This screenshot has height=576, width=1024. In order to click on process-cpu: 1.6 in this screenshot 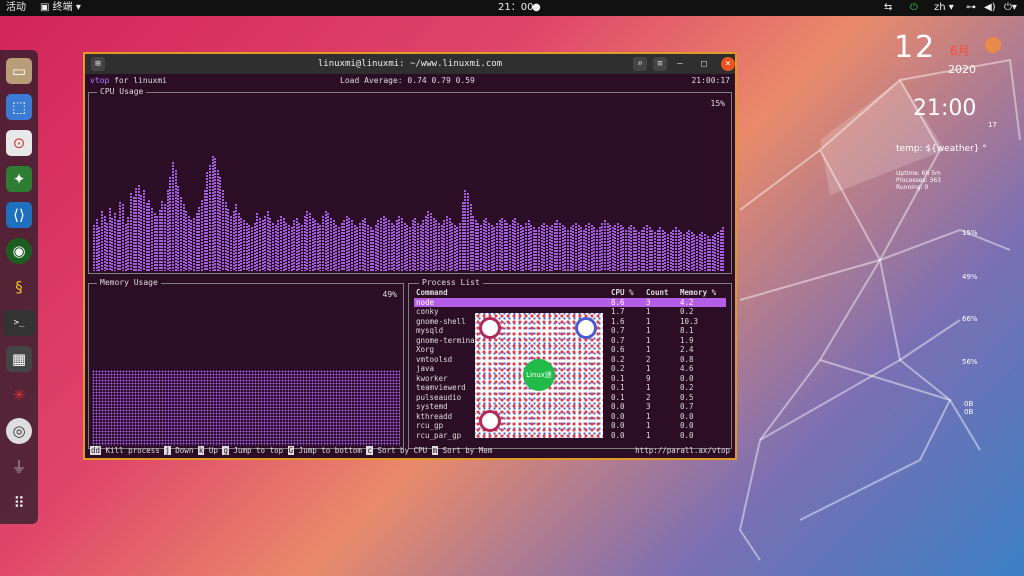, I will do `click(618, 321)`.